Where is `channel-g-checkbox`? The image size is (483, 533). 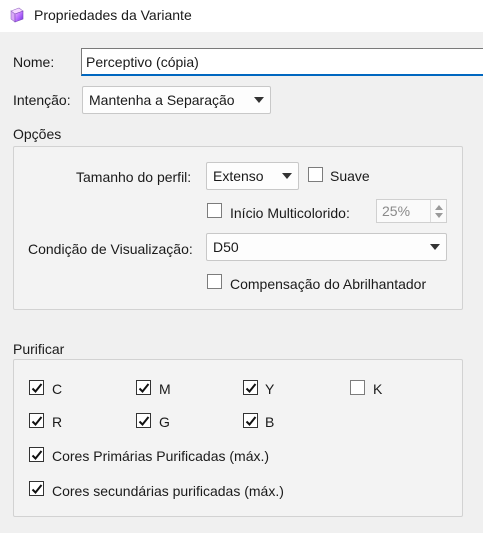
channel-g-checkbox is located at coordinates (143, 420).